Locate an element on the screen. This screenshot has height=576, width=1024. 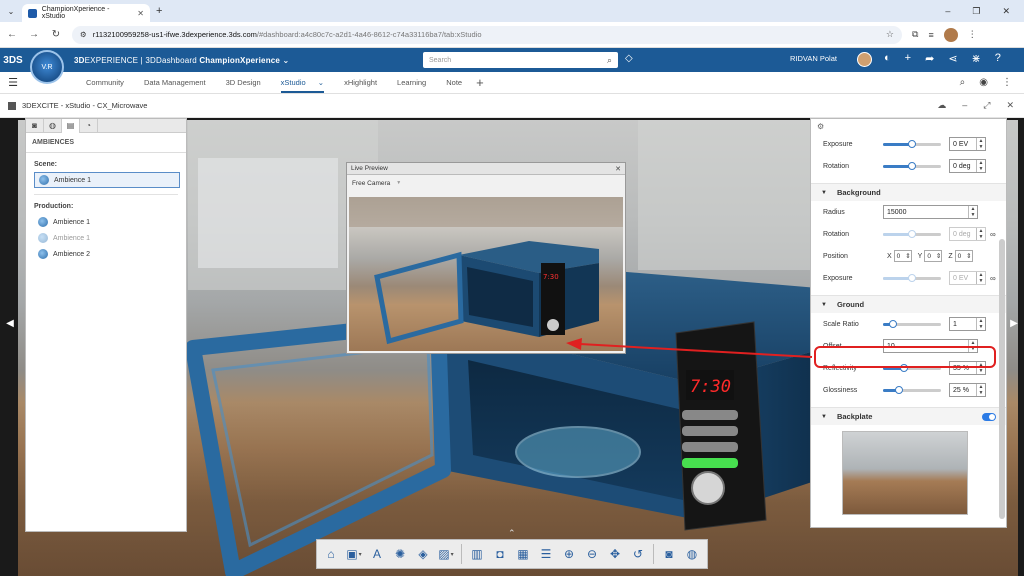
new-tab-button: + is located at coordinates (159, 11).